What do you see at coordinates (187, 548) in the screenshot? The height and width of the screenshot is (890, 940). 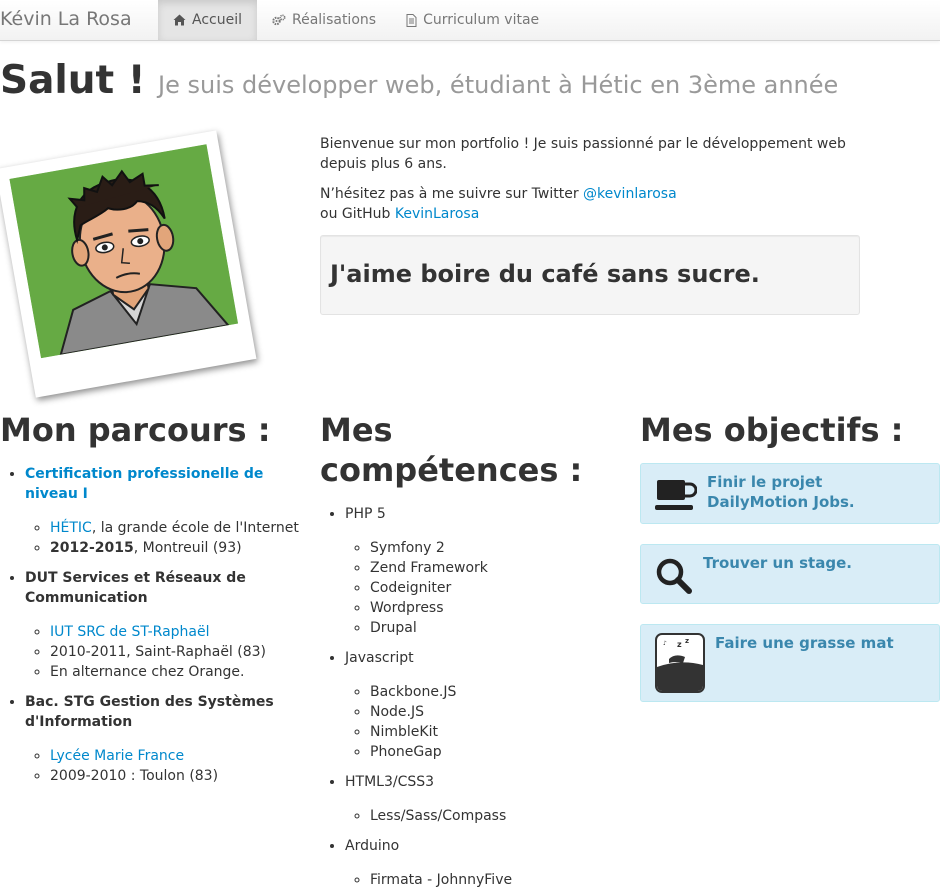 I see `hetic-place: , Montreuil (93)` at bounding box center [187, 548].